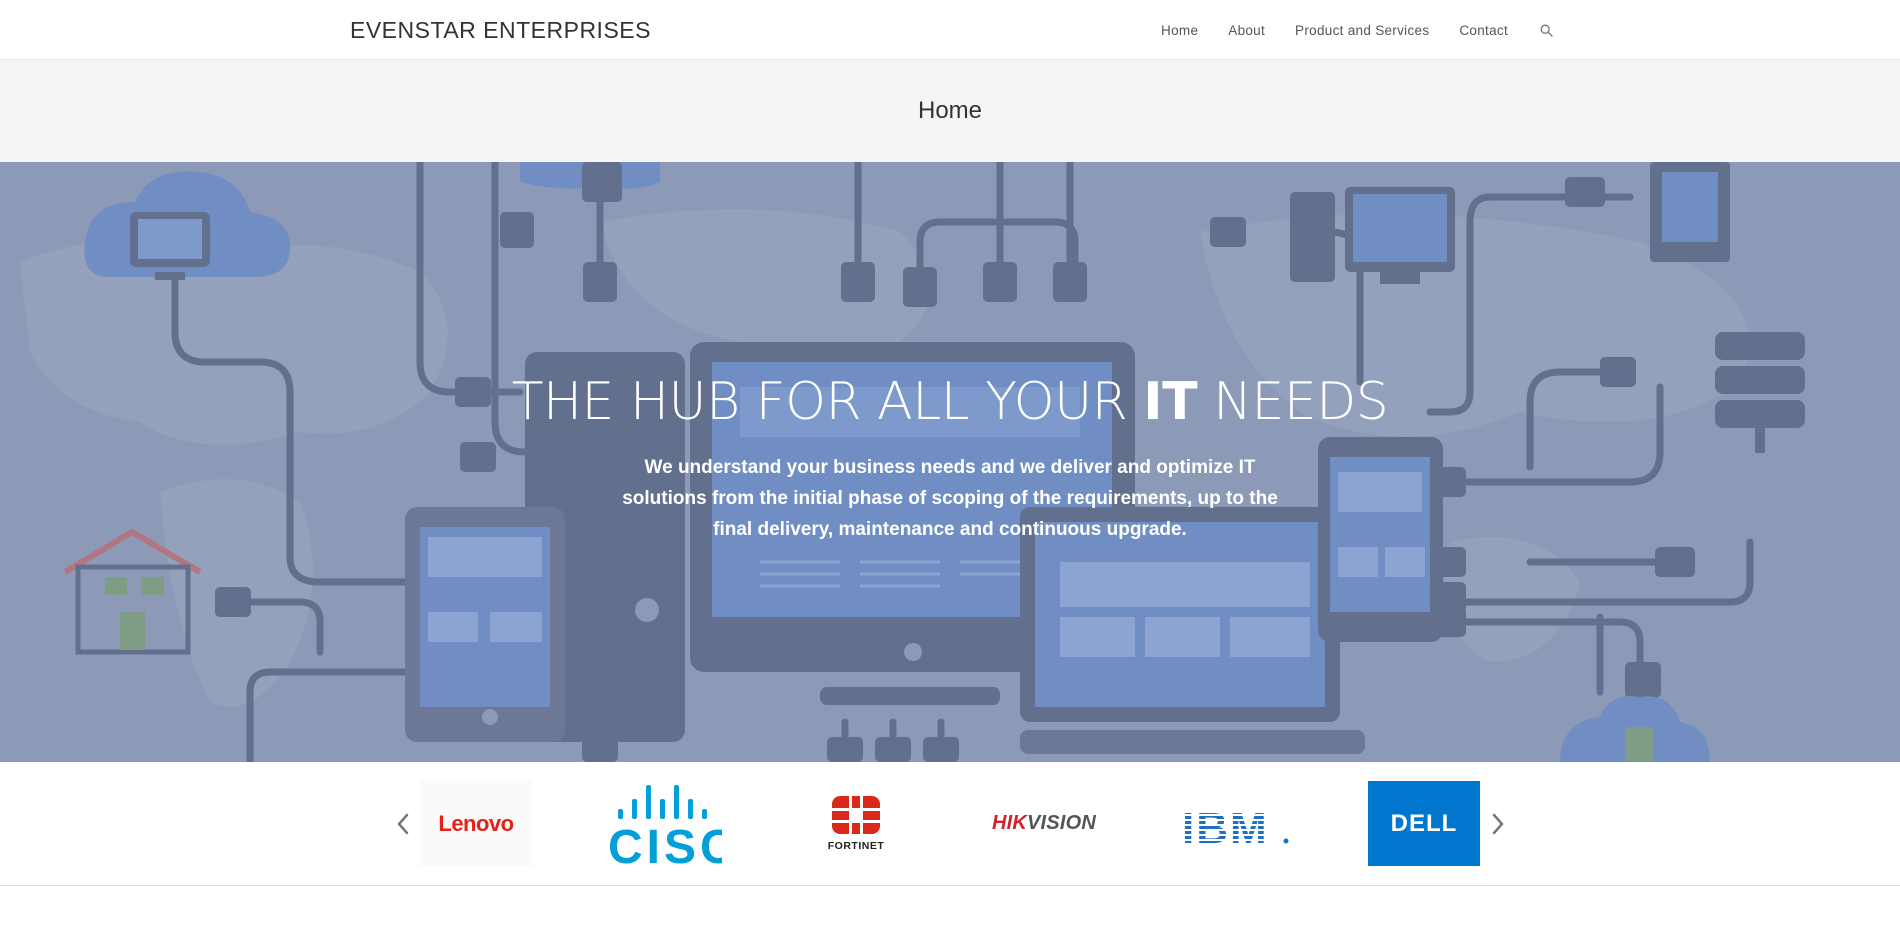  I want to click on nav-item-products-services: Product and Services, so click(1362, 30).